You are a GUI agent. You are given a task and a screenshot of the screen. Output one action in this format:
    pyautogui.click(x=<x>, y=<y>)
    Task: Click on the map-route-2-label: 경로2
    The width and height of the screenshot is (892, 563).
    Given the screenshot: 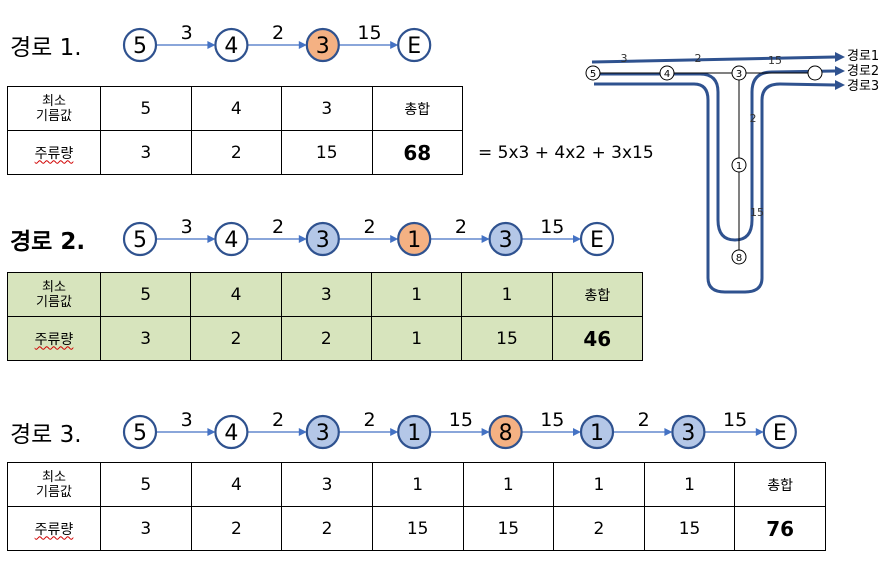 What is the action you would take?
    pyautogui.click(x=863, y=71)
    